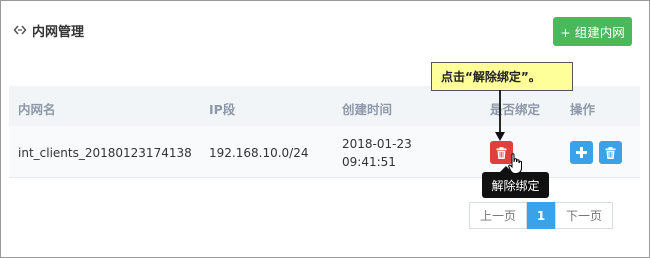  Describe the element at coordinates (259, 153) in the screenshot. I see `cell-ip-range: 192.168.10.0/24` at that location.